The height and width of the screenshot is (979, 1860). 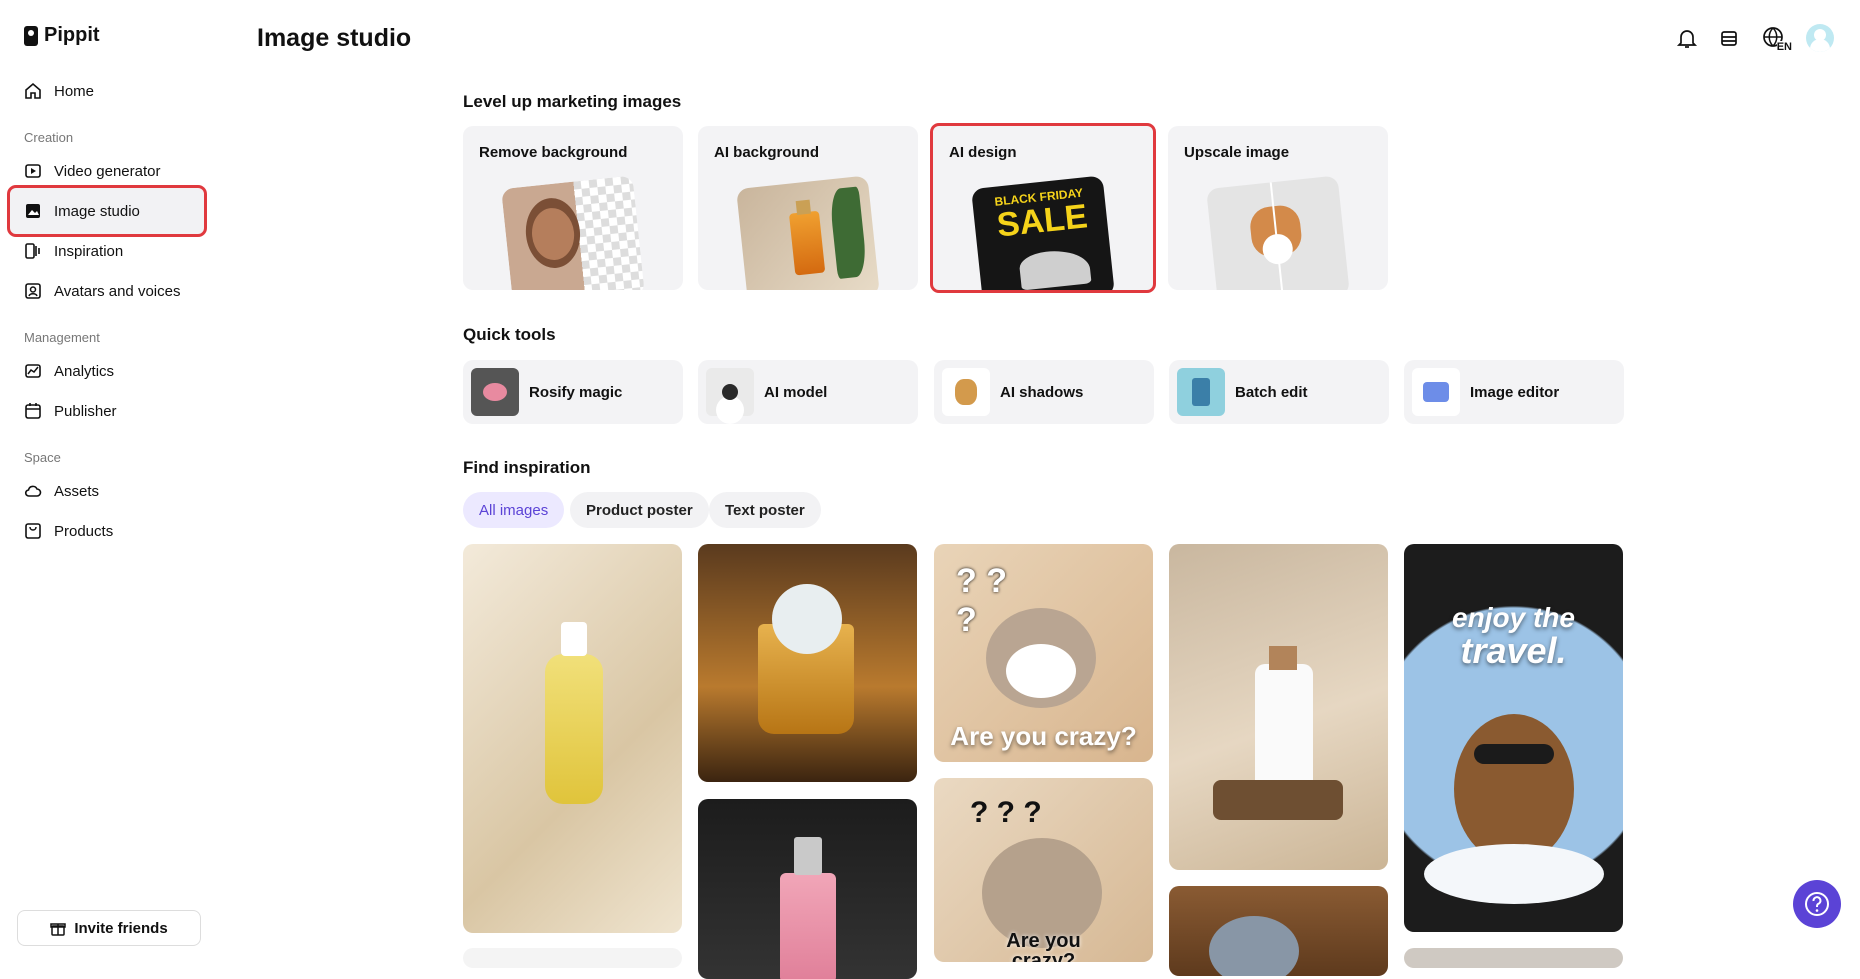 What do you see at coordinates (576, 392) in the screenshot?
I see `tool-label: Rosify magic` at bounding box center [576, 392].